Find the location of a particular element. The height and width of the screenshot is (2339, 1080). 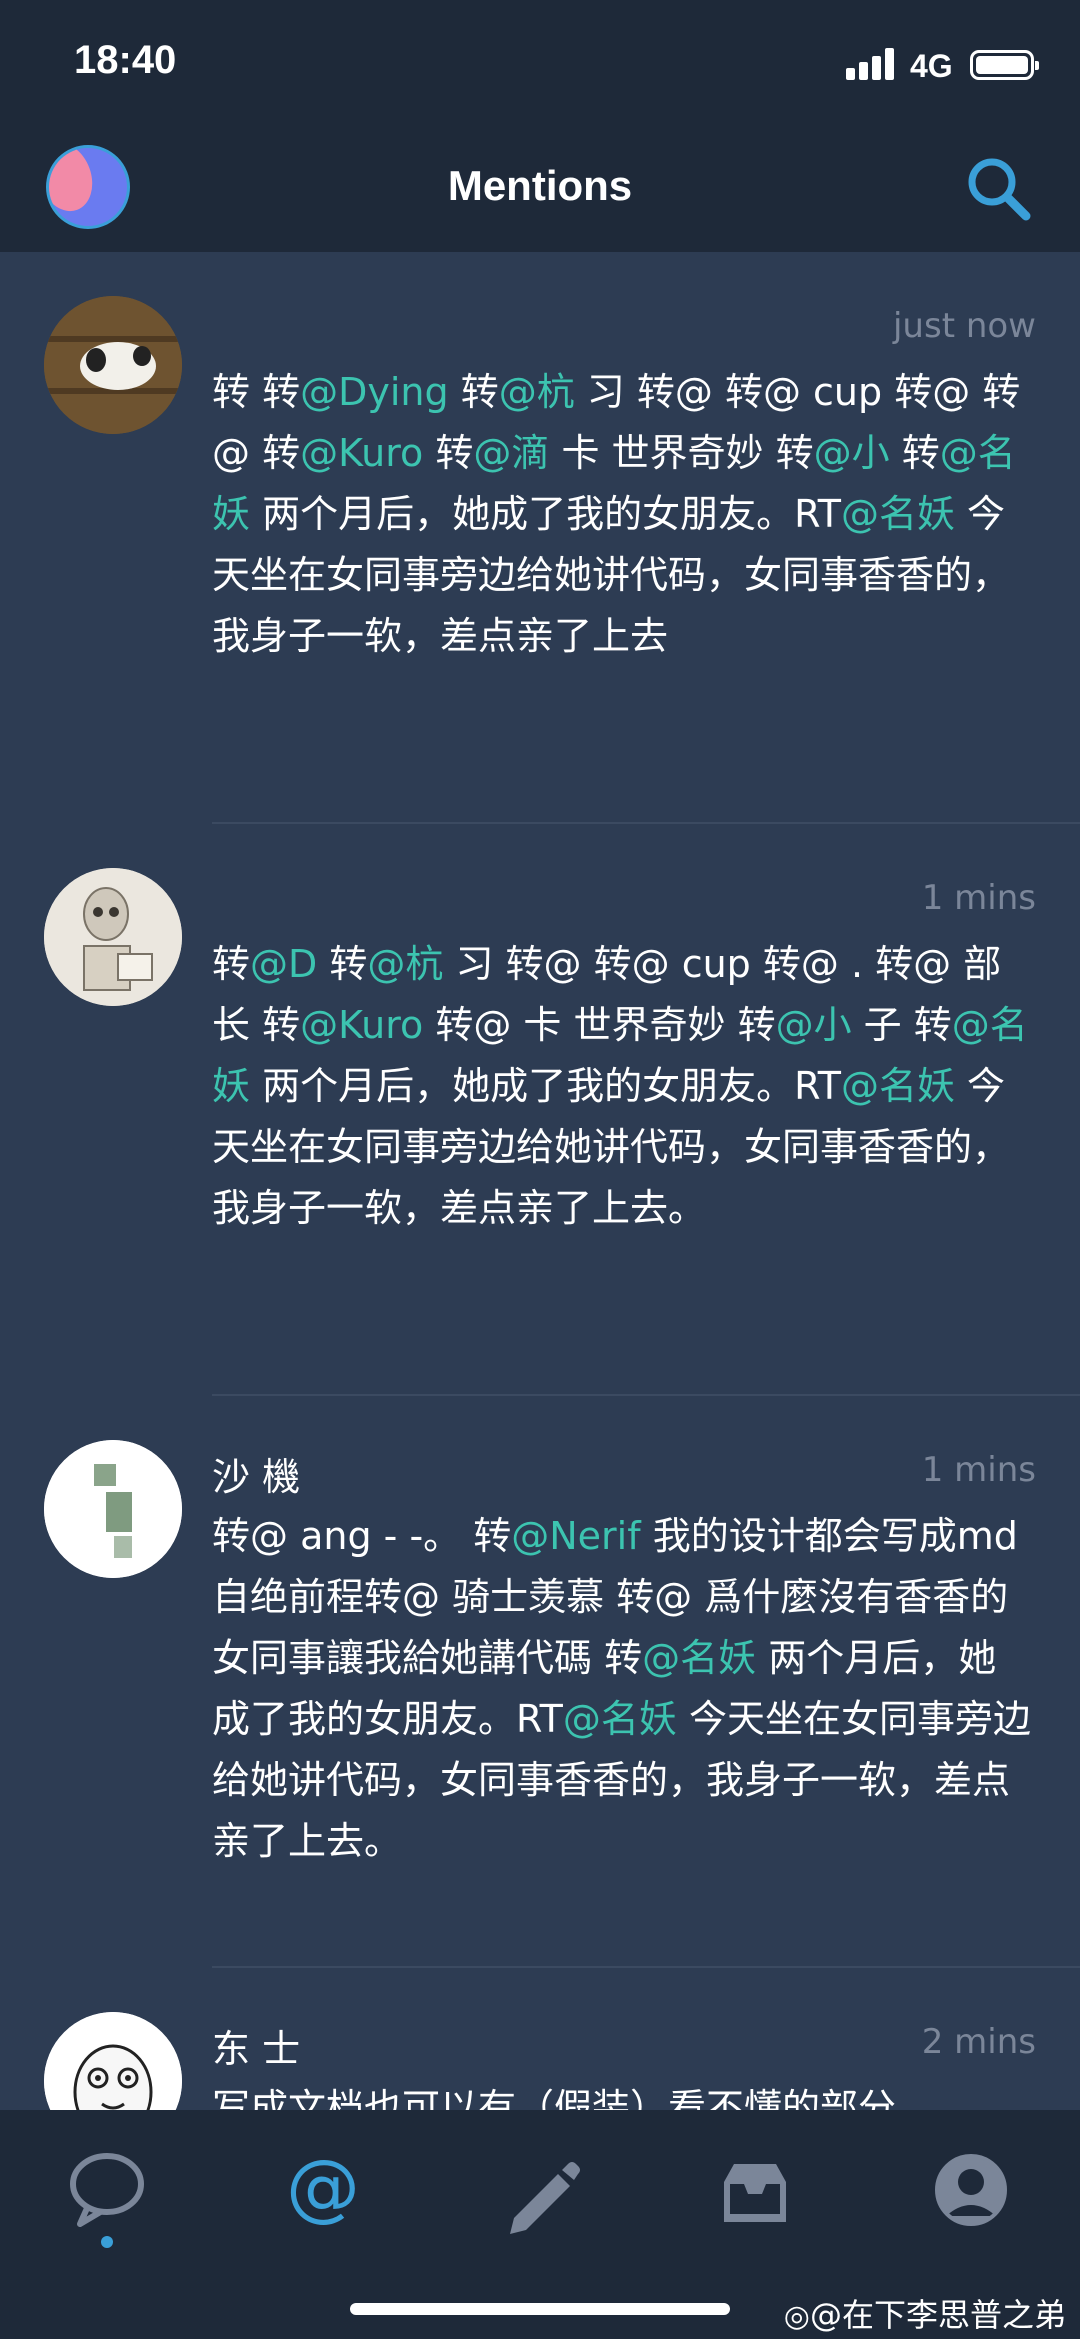

search-button is located at coordinates (998, 188).